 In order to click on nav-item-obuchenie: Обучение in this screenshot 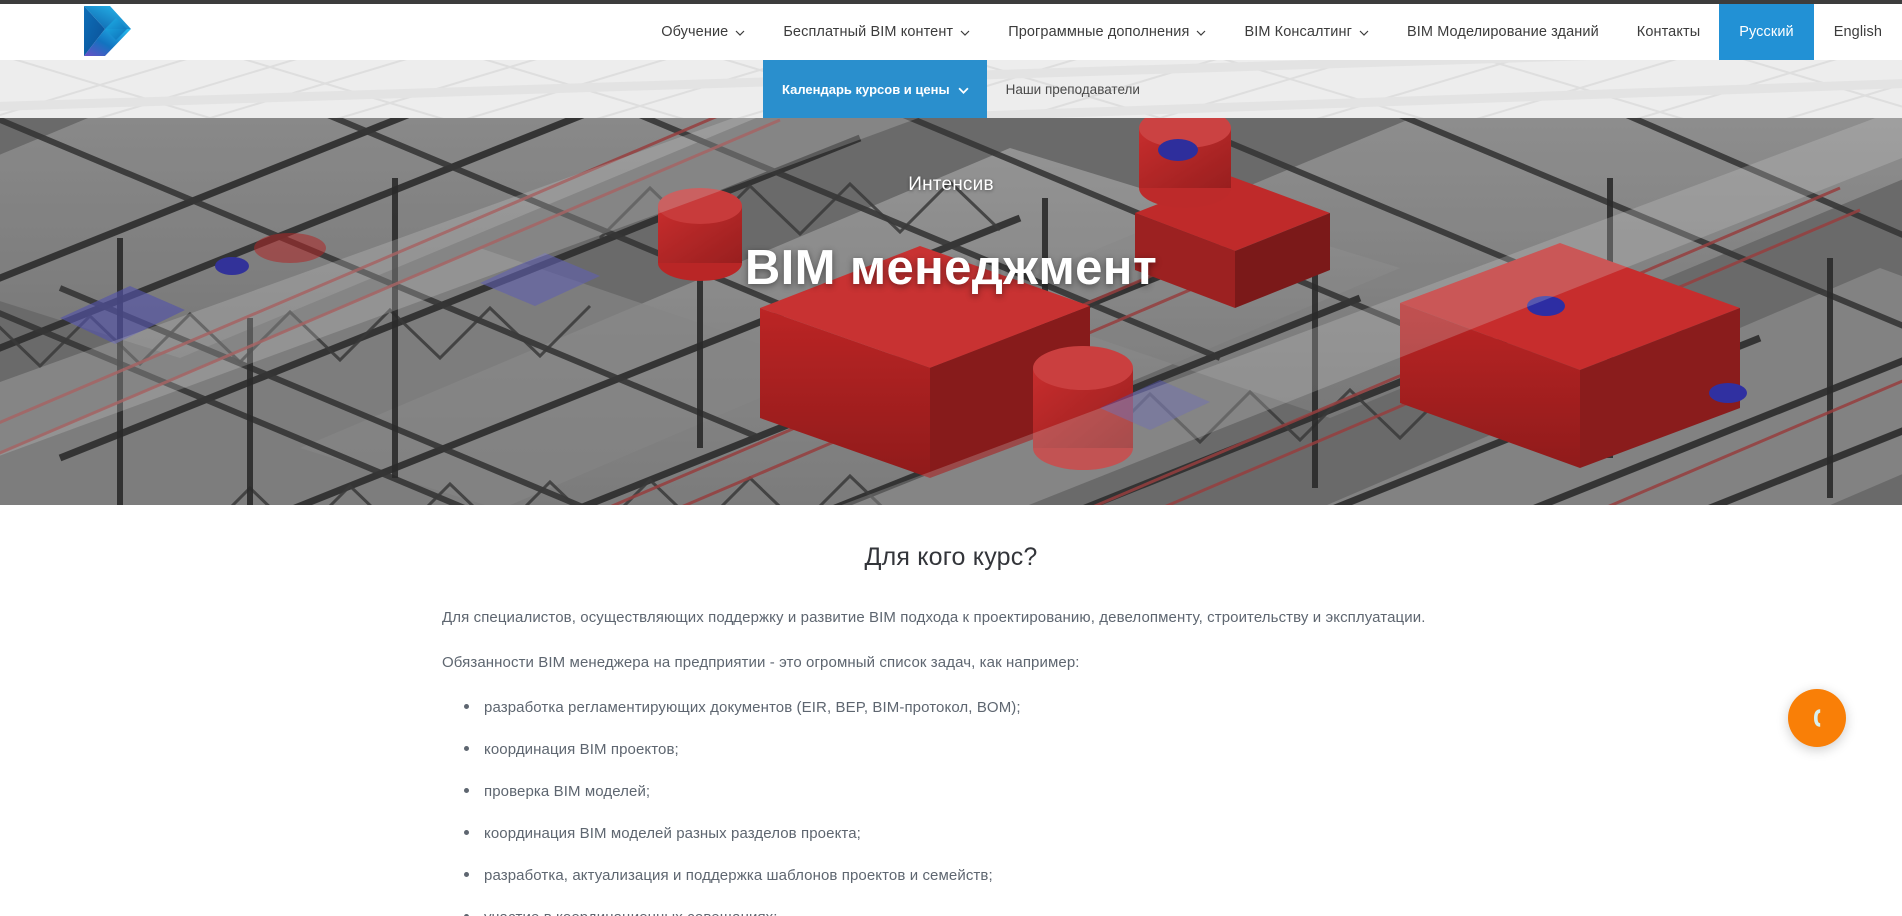, I will do `click(703, 32)`.